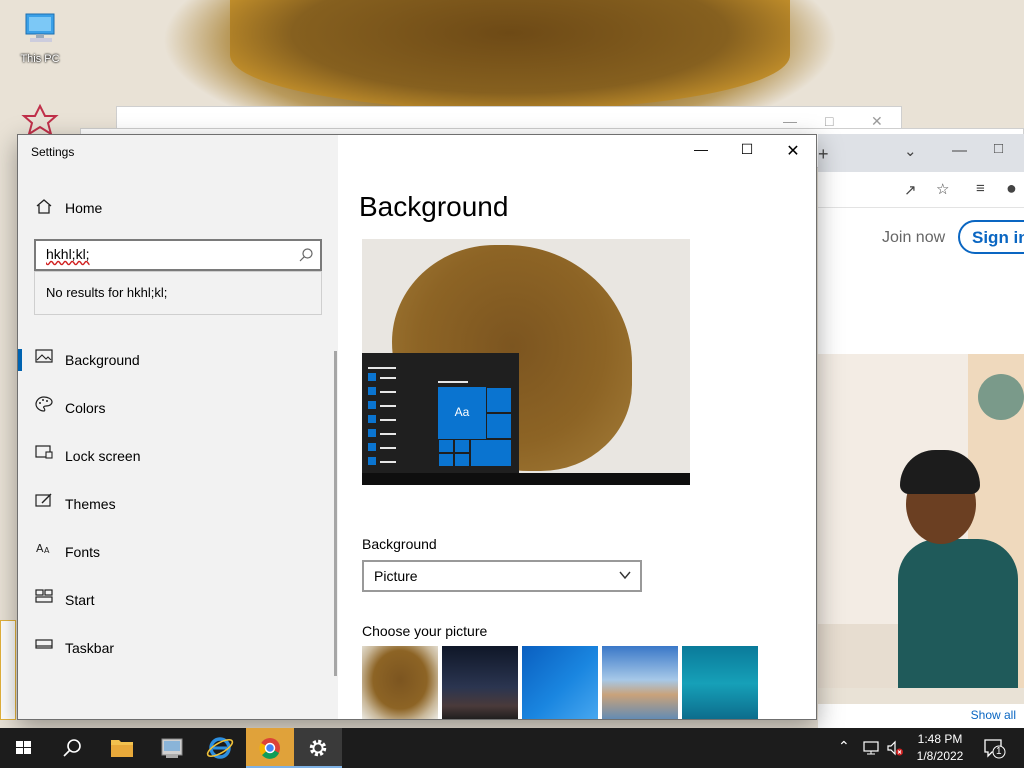 The height and width of the screenshot is (768, 1024). What do you see at coordinates (184, 552) in the screenshot?
I see `nav-item-fonts: A A Fonts` at bounding box center [184, 552].